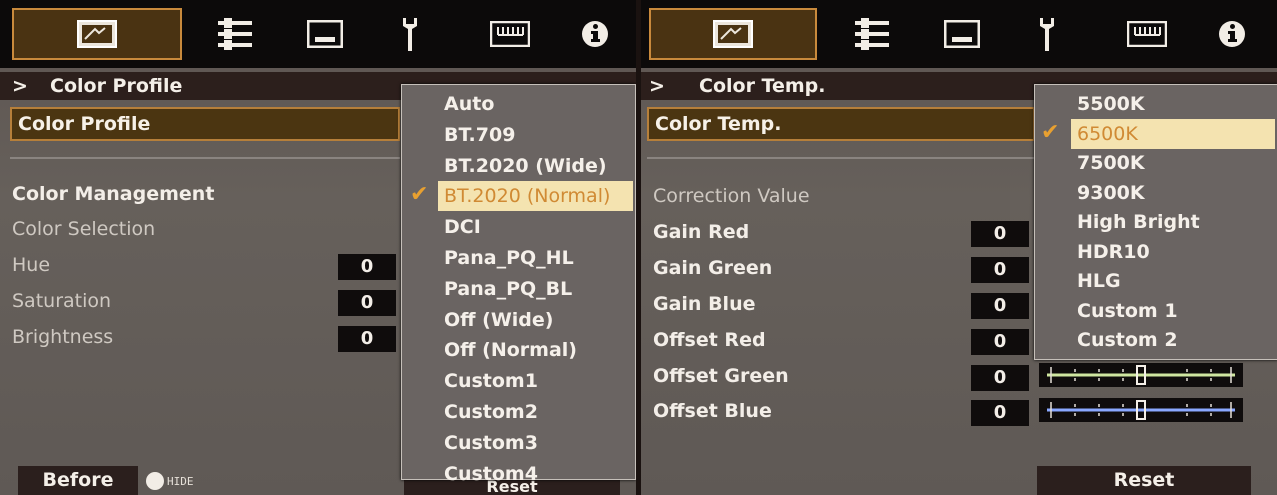 The height and width of the screenshot is (495, 1277). I want to click on breadcrumb-title: Color Temp., so click(762, 86).